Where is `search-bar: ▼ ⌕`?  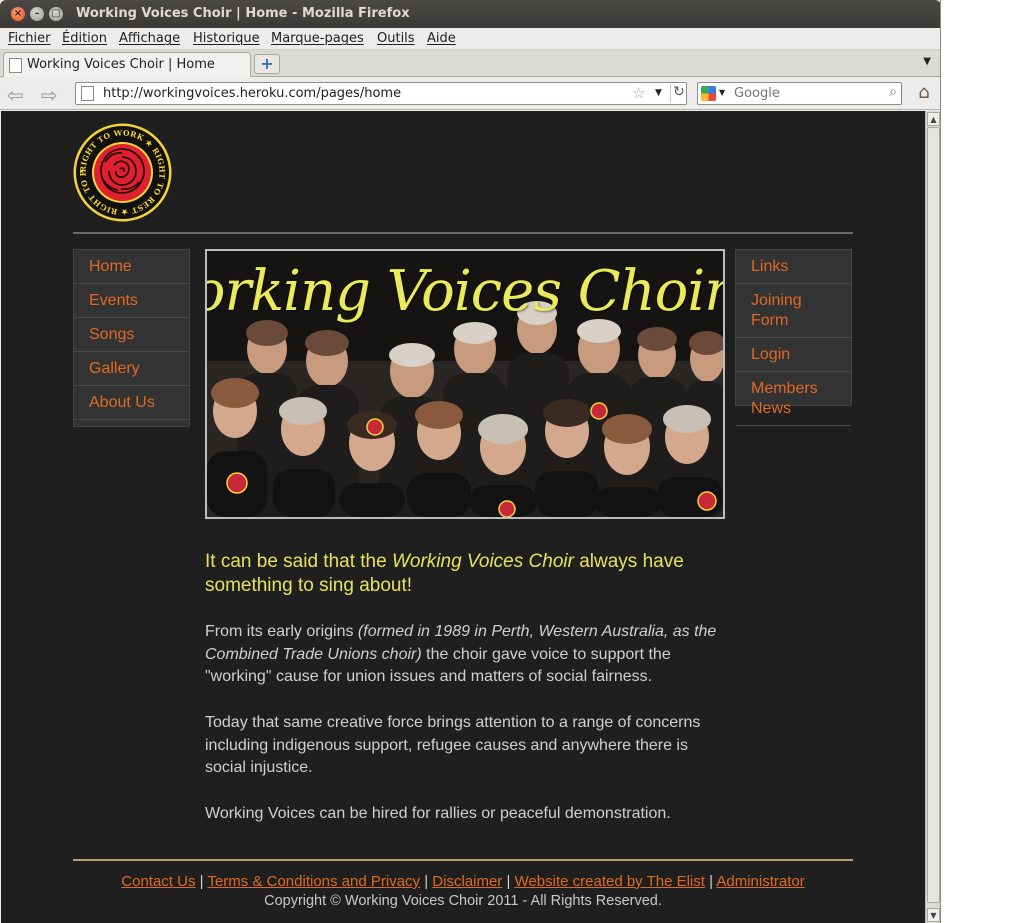 search-bar: ▼ ⌕ is located at coordinates (799, 93).